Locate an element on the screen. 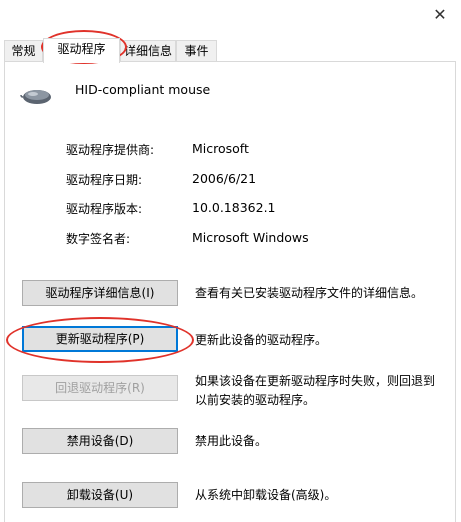 This screenshot has height=522, width=461. driver-details-button: 驱动程序详细信息(I) is located at coordinates (100, 293).